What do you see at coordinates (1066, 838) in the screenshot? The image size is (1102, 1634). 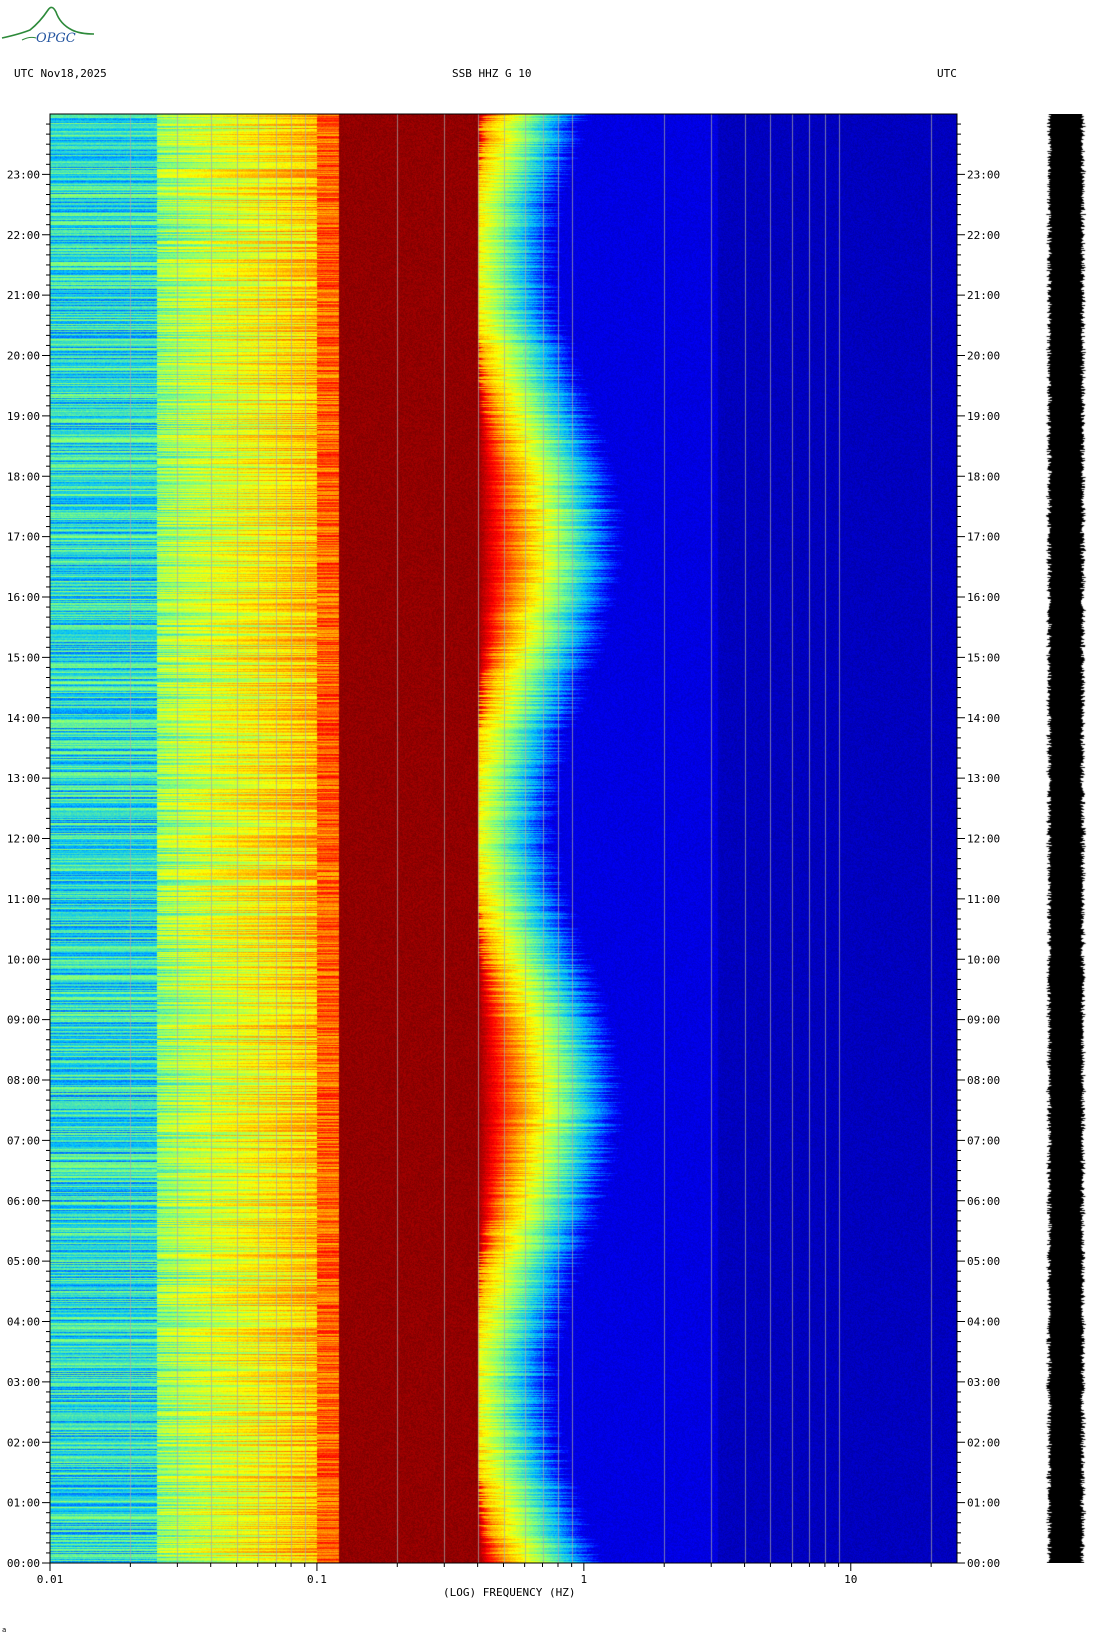 I see `seismic-trace` at bounding box center [1066, 838].